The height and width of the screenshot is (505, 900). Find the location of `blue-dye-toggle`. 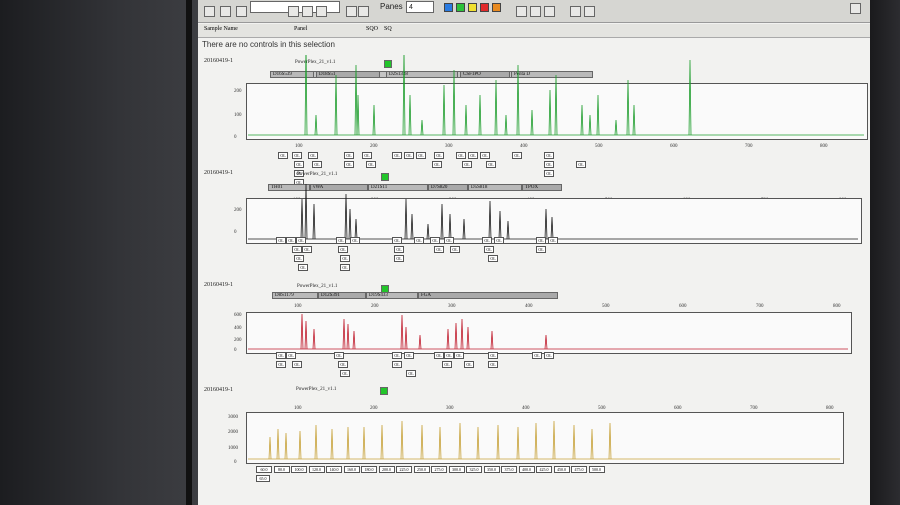

blue-dye-toggle is located at coordinates (448, 7).